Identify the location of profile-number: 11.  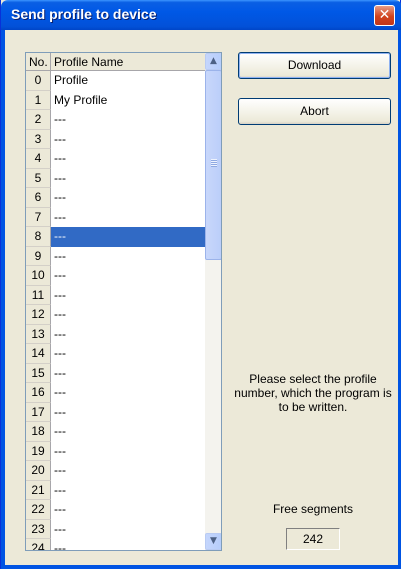
(38, 295).